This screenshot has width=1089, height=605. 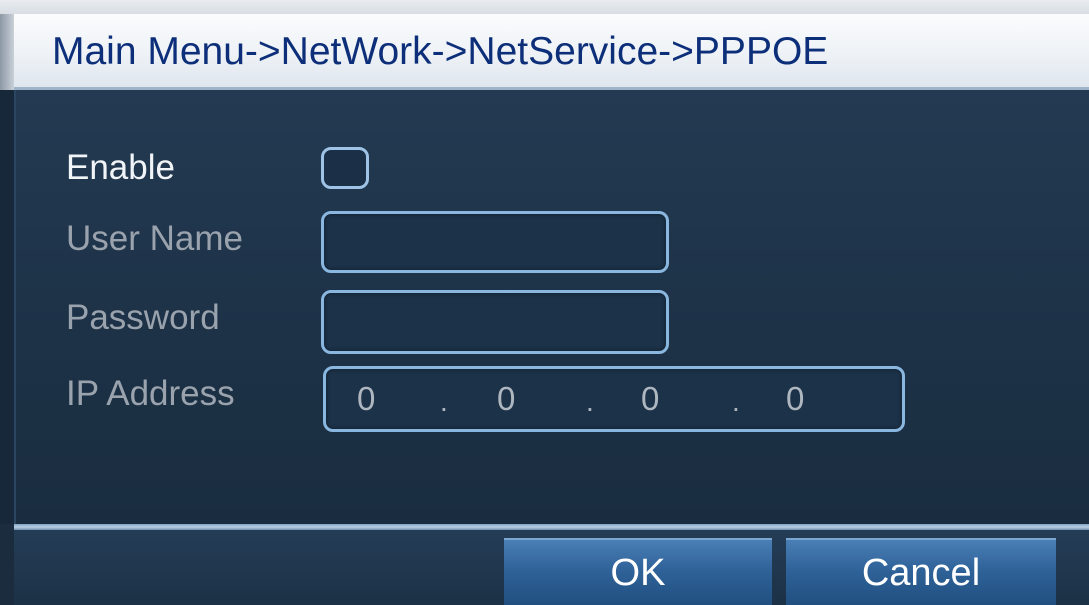 What do you see at coordinates (120, 167) in the screenshot?
I see `enable-label: Enable` at bounding box center [120, 167].